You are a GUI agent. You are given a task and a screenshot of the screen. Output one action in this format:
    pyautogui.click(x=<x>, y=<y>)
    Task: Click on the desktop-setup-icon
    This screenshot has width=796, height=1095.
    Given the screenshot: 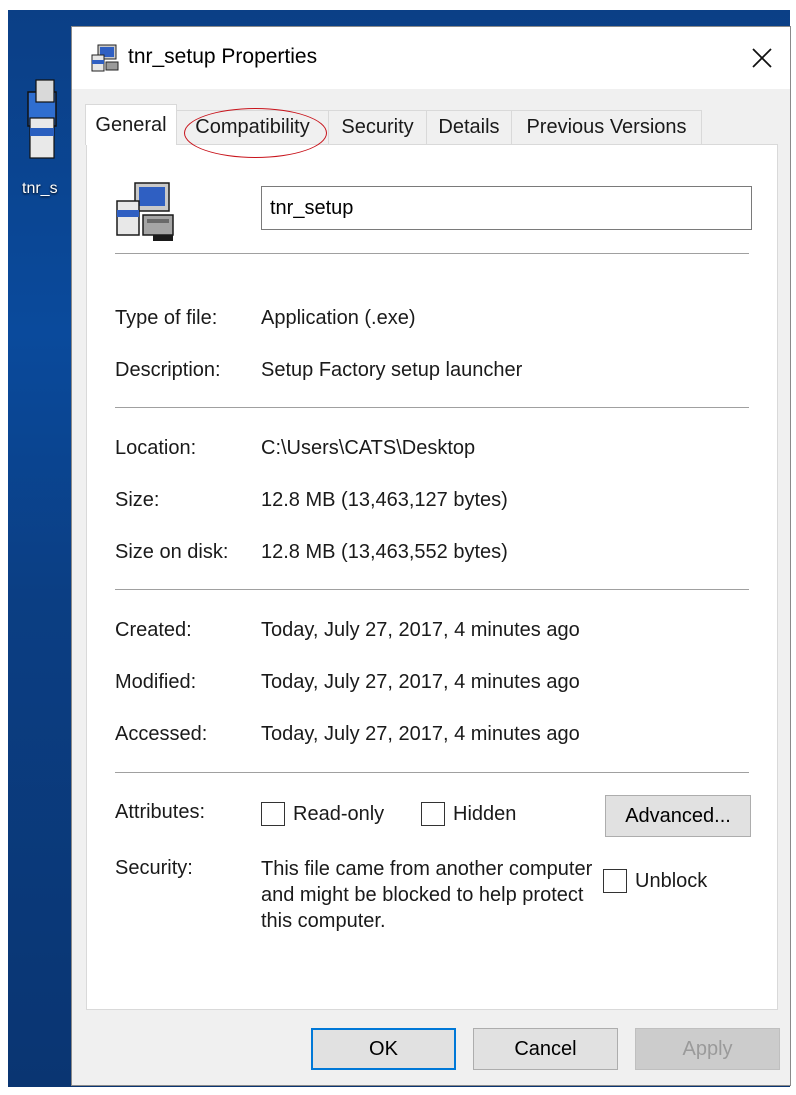 What is the action you would take?
    pyautogui.click(x=42, y=122)
    